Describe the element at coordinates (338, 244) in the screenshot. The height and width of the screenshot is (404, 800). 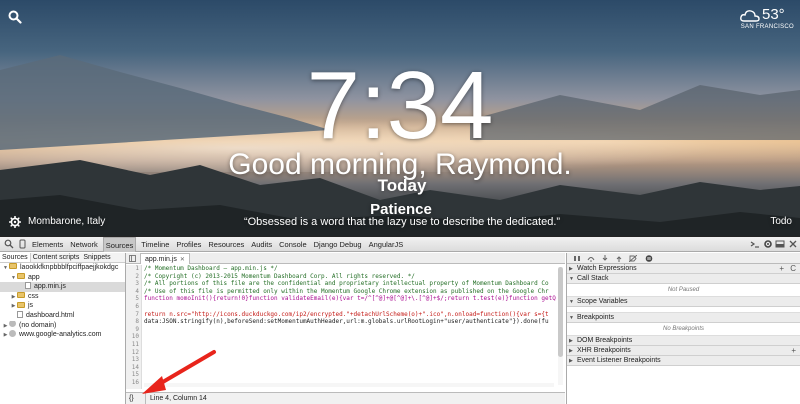
I see `tab-django-debug: Django Debug` at that location.